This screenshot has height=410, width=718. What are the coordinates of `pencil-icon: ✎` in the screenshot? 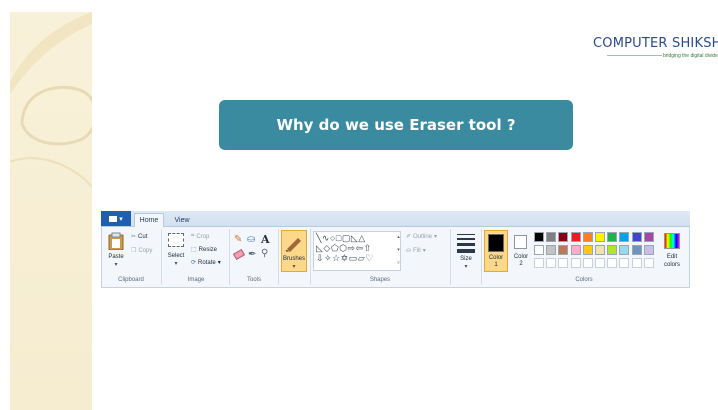 It's located at (238, 239).